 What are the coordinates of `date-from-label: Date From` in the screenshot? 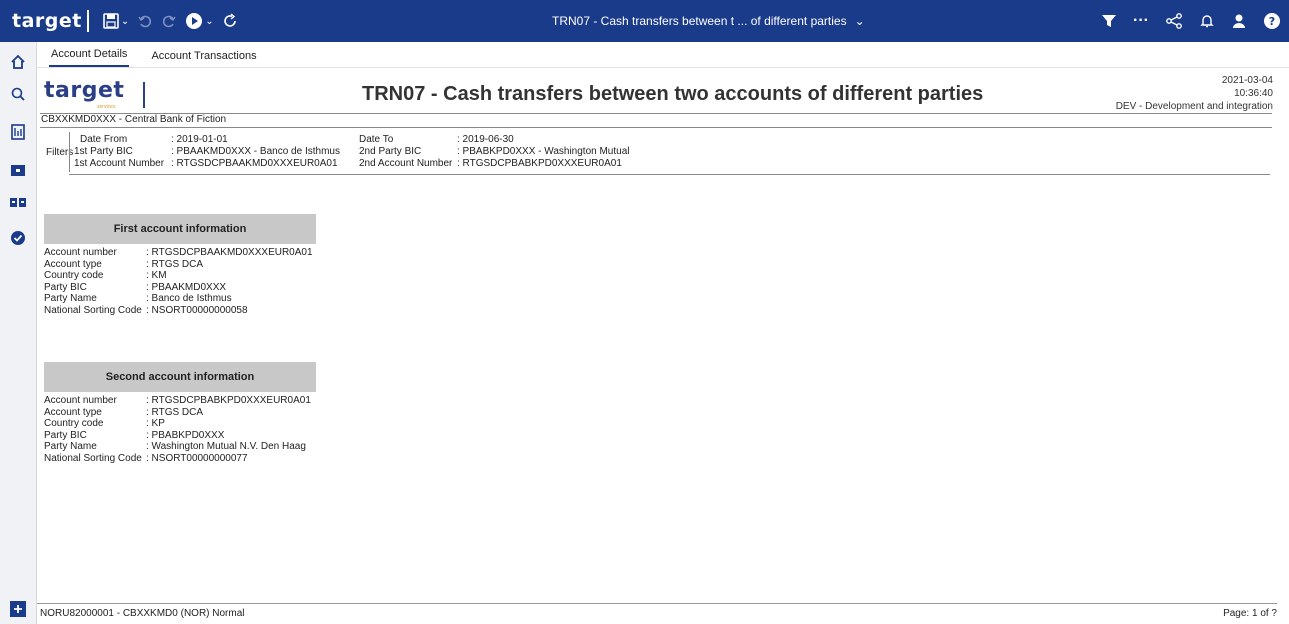 It's located at (104, 139).